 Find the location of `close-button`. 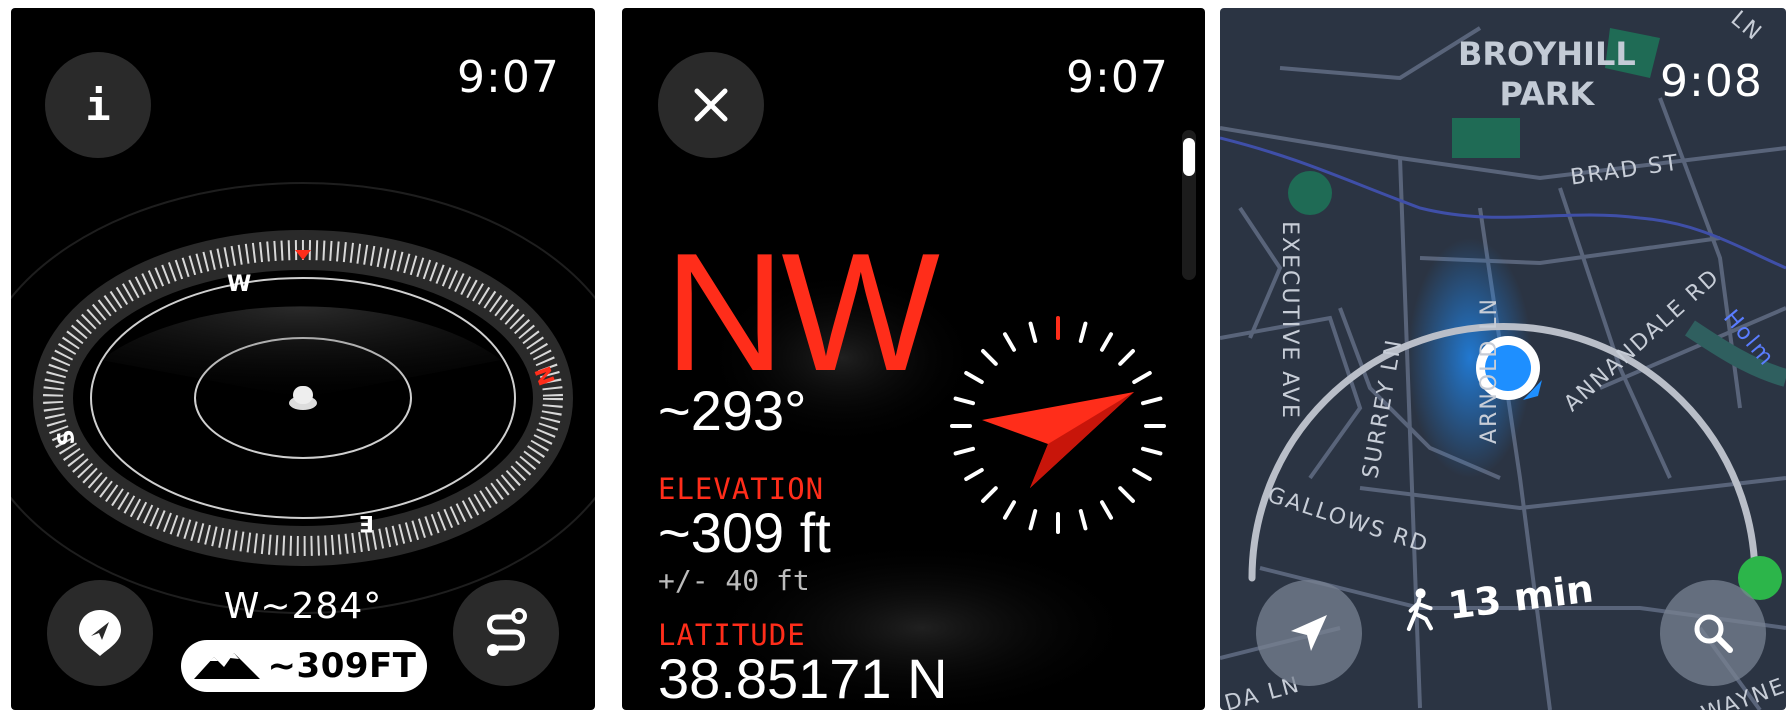

close-button is located at coordinates (711, 105).